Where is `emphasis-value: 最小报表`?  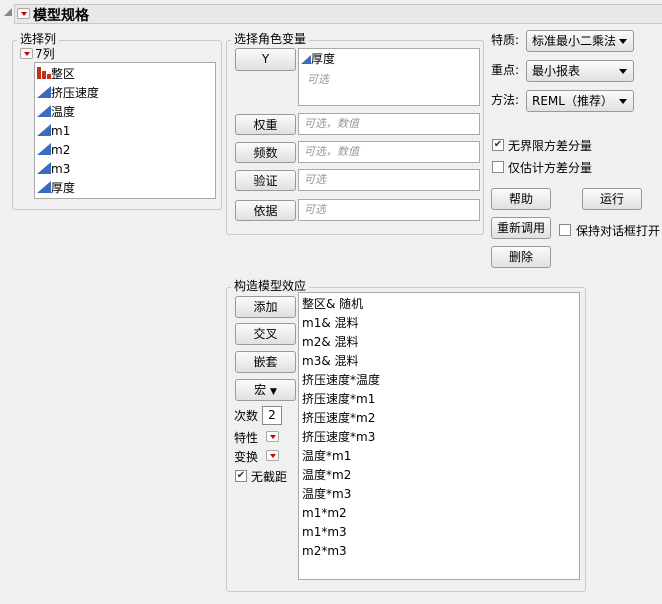
emphasis-value: 最小报表 is located at coordinates (556, 71).